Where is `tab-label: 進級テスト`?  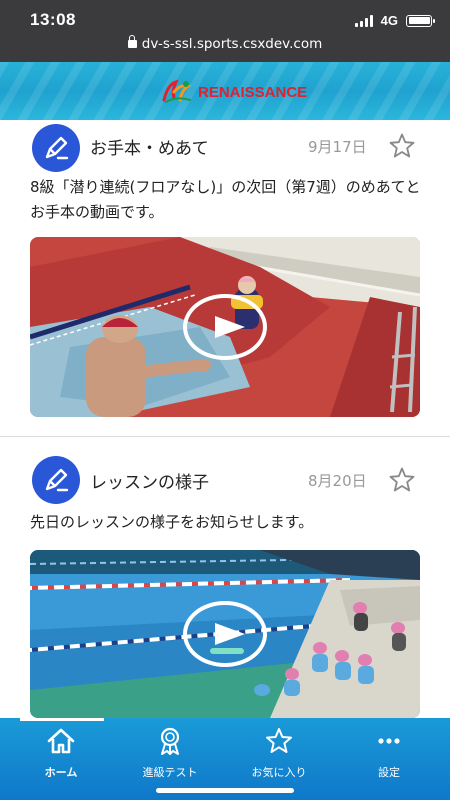
tab-label: 進級テスト is located at coordinates (170, 772).